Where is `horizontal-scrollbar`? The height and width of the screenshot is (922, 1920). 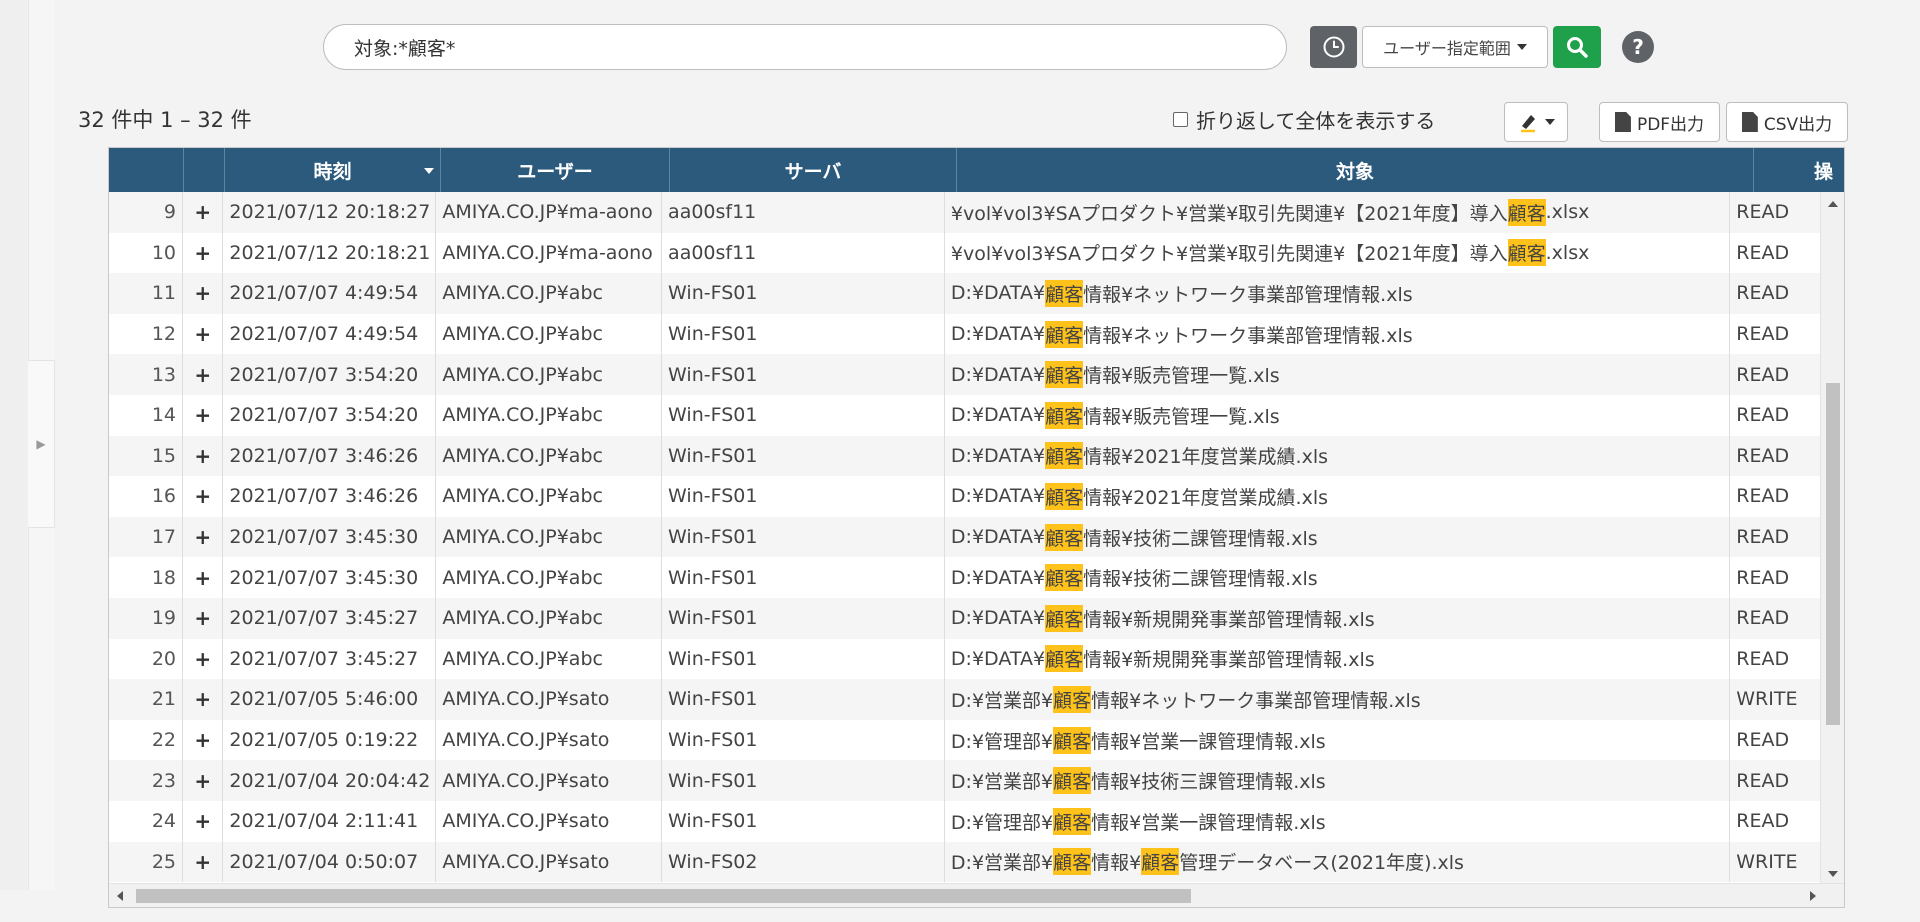
horizontal-scrollbar is located at coordinates (976, 895).